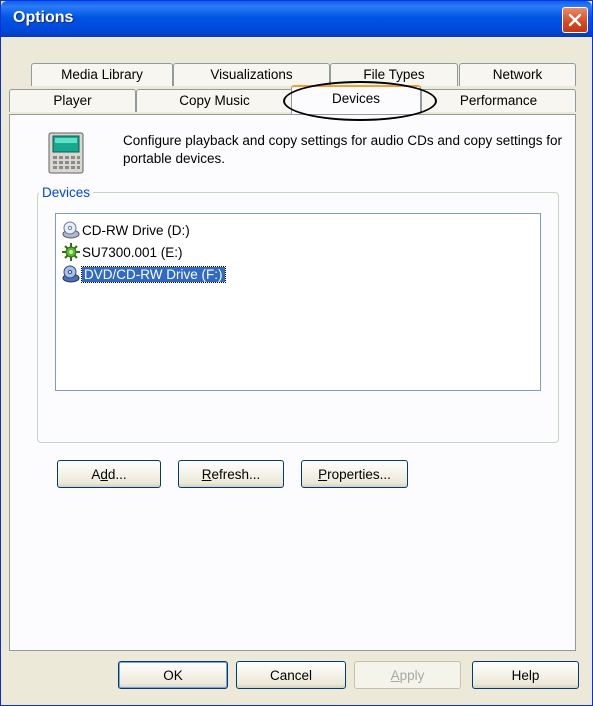  Describe the element at coordinates (517, 74) in the screenshot. I see `tab-network: Network` at that location.